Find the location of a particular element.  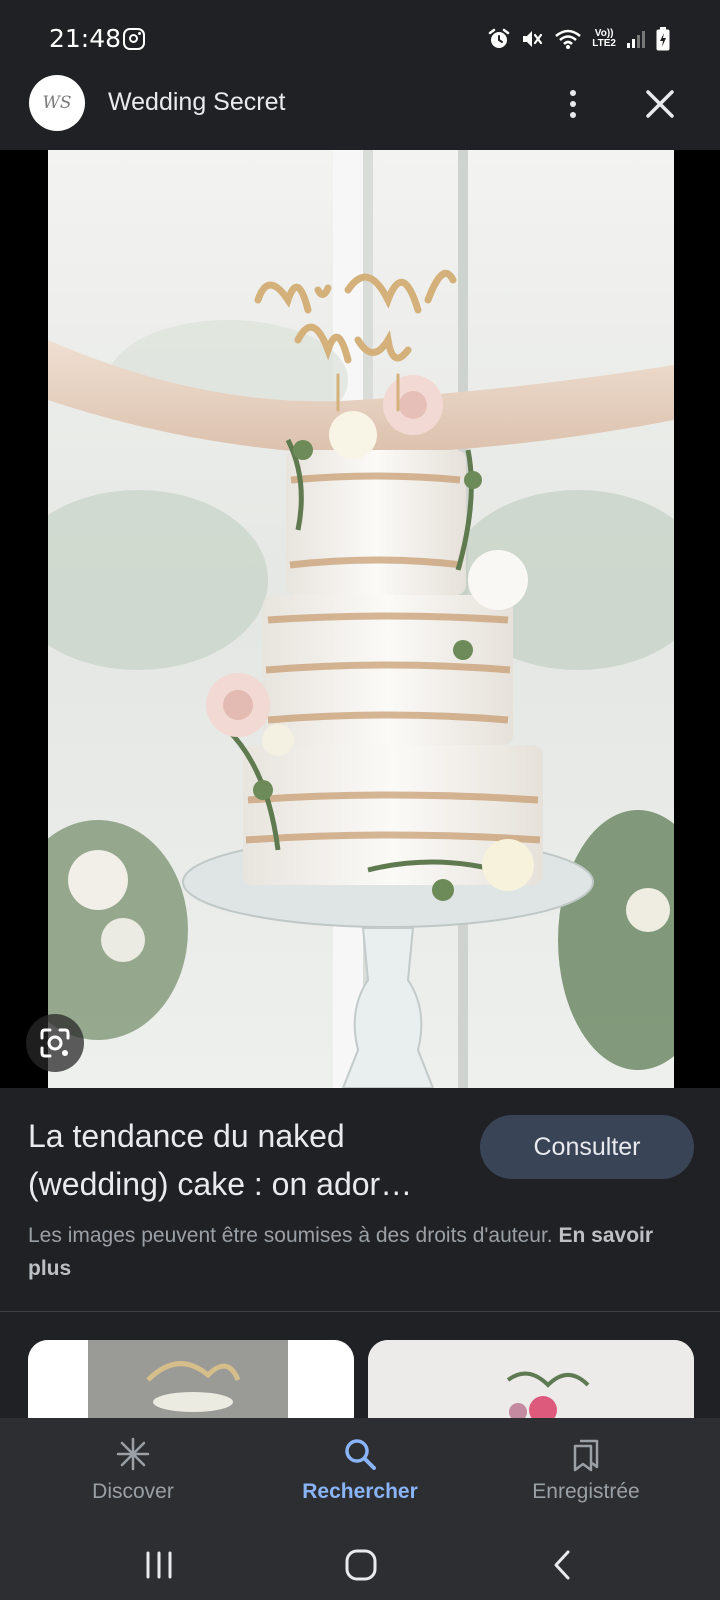

lens-button is located at coordinates (55, 1043).